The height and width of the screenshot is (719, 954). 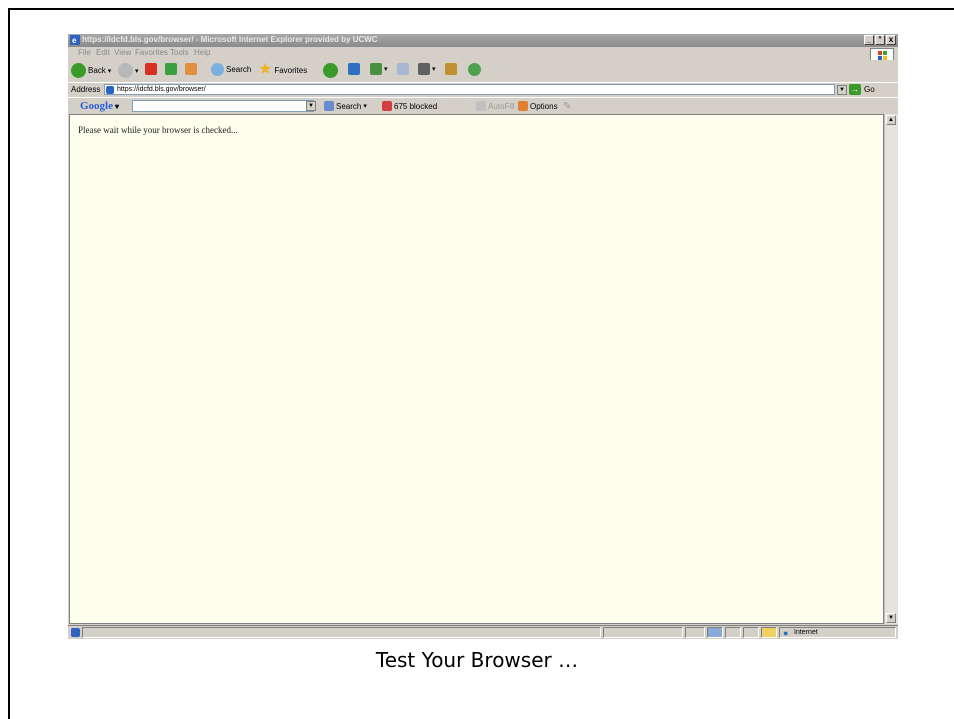 I want to click on google-search-dropdown: ▼, so click(x=311, y=106).